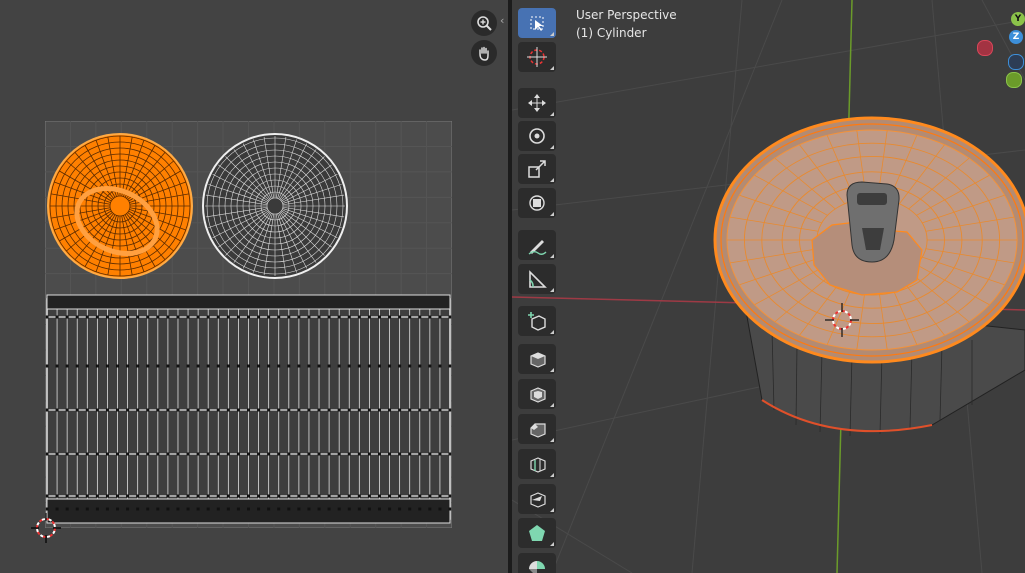  I want to click on gizmo-neg-y-axis, so click(1014, 80).